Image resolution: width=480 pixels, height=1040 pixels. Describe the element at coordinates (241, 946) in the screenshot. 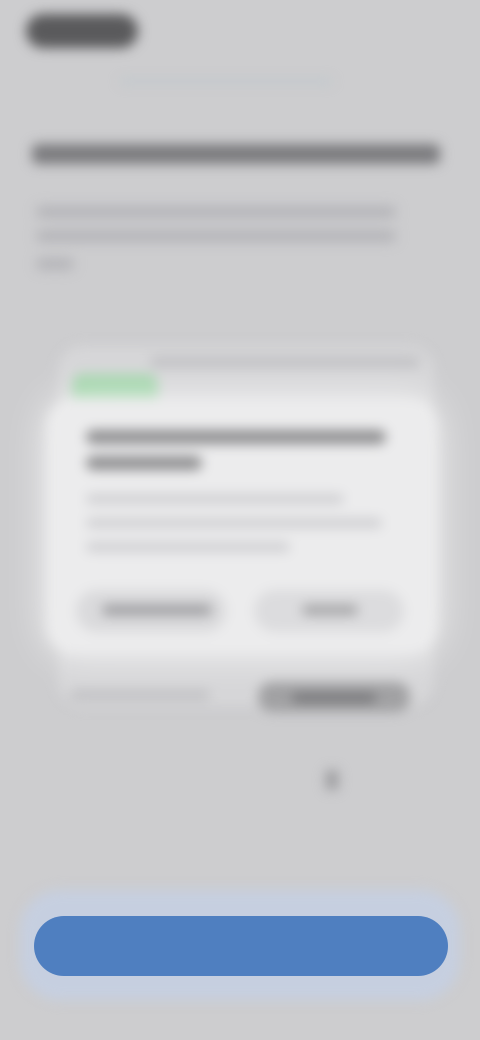

I see `continue-button` at that location.